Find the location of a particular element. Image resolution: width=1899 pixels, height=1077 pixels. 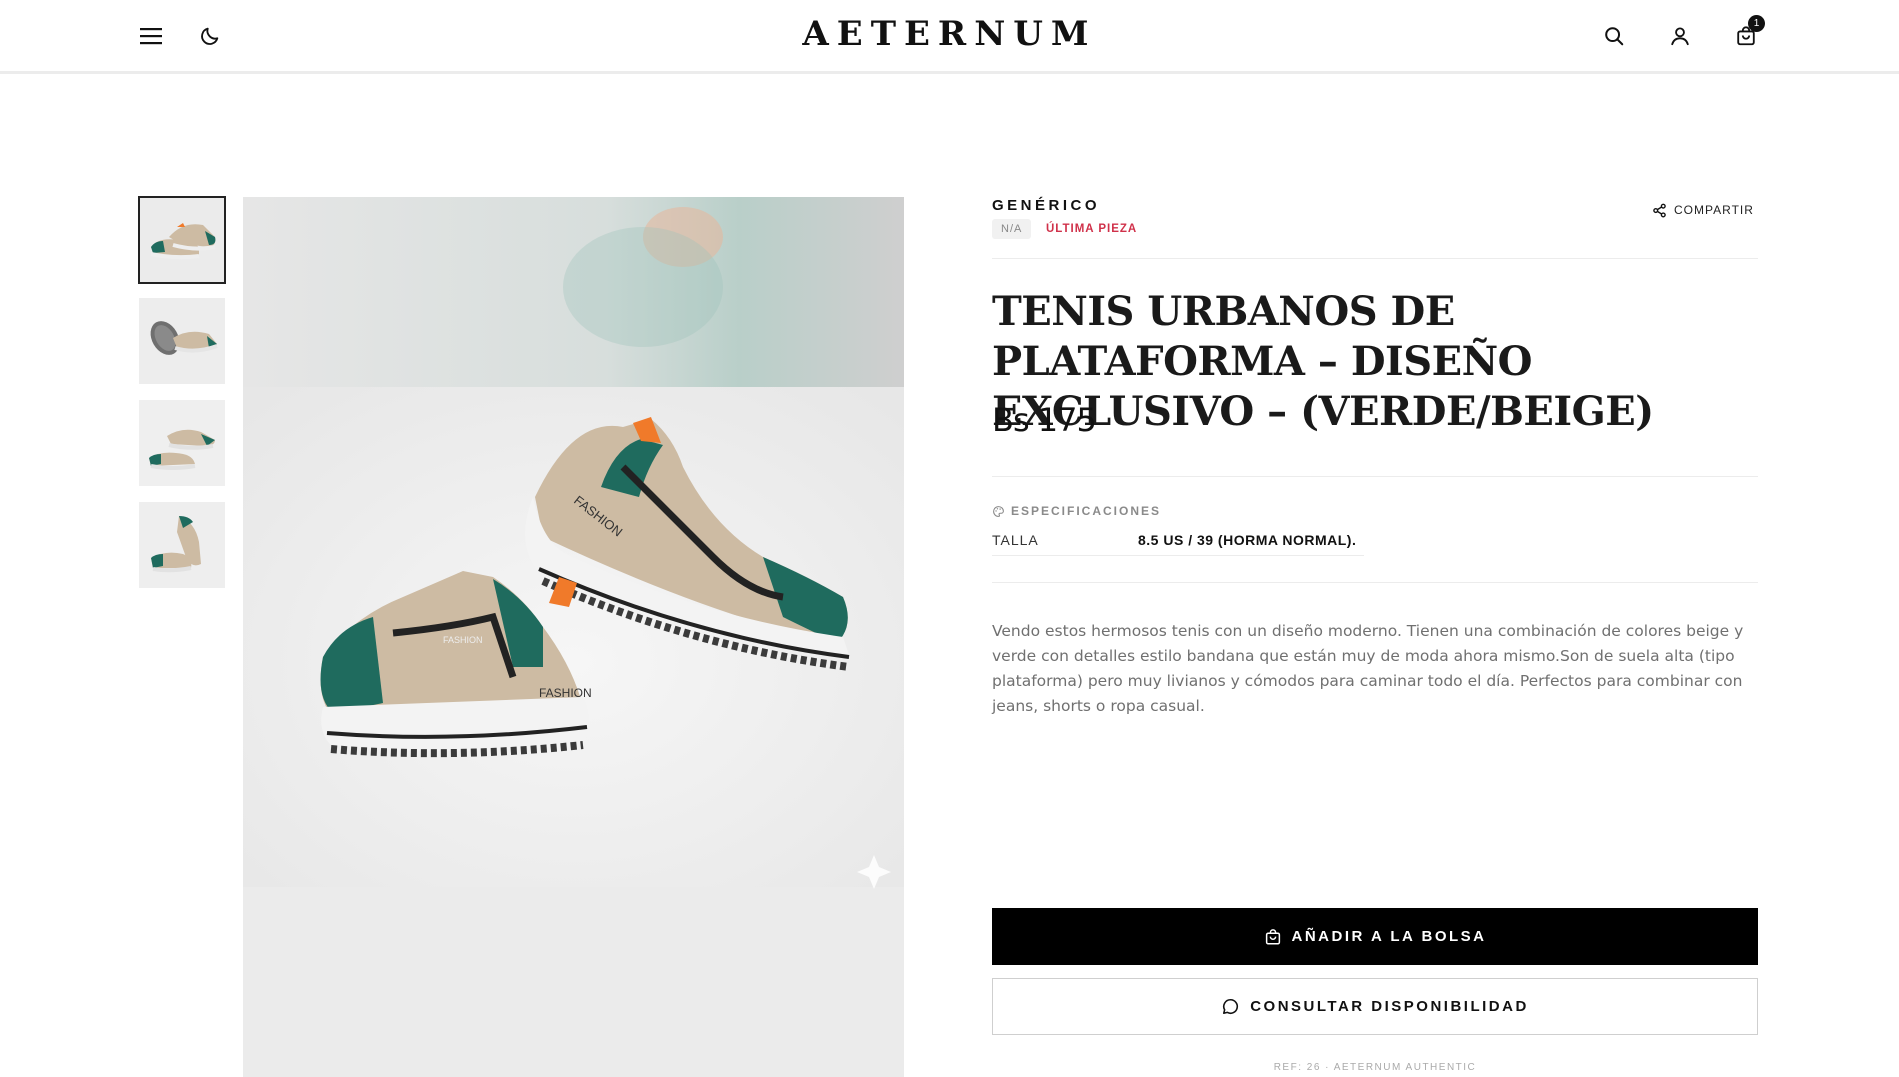

user-icon is located at coordinates (1680, 36).